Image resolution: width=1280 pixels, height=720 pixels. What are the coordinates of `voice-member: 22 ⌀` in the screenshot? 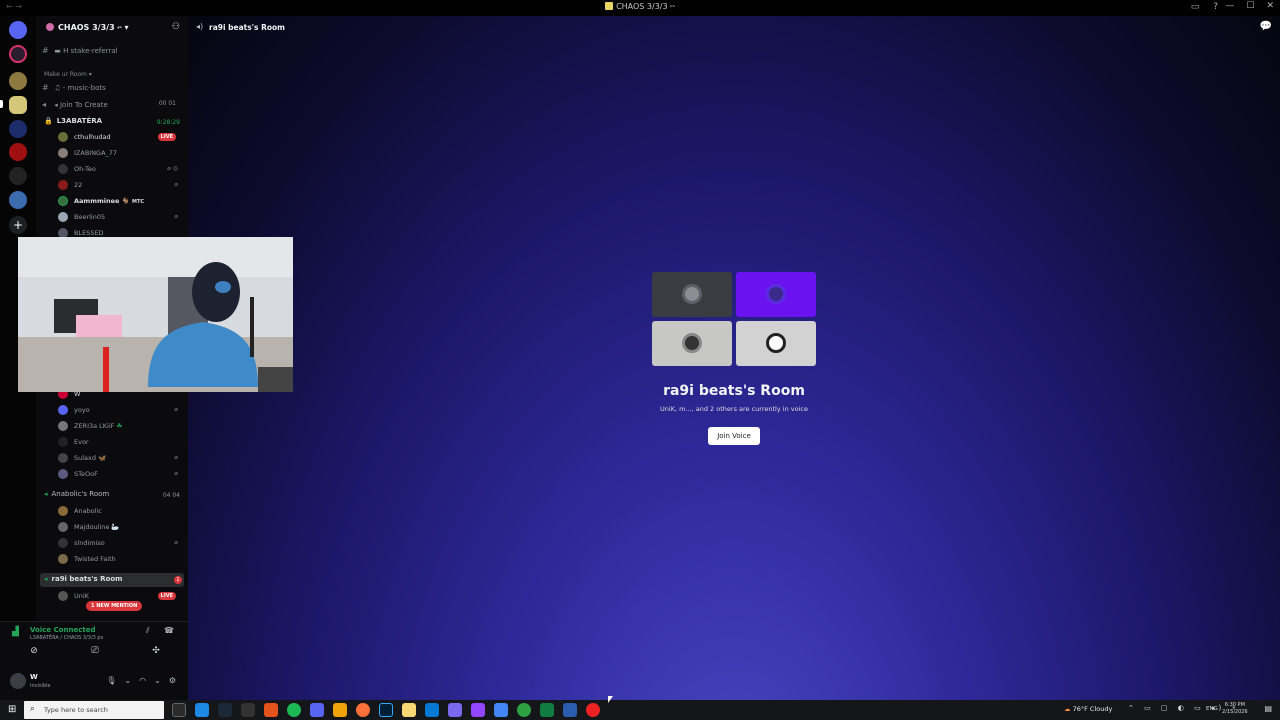 It's located at (120, 187).